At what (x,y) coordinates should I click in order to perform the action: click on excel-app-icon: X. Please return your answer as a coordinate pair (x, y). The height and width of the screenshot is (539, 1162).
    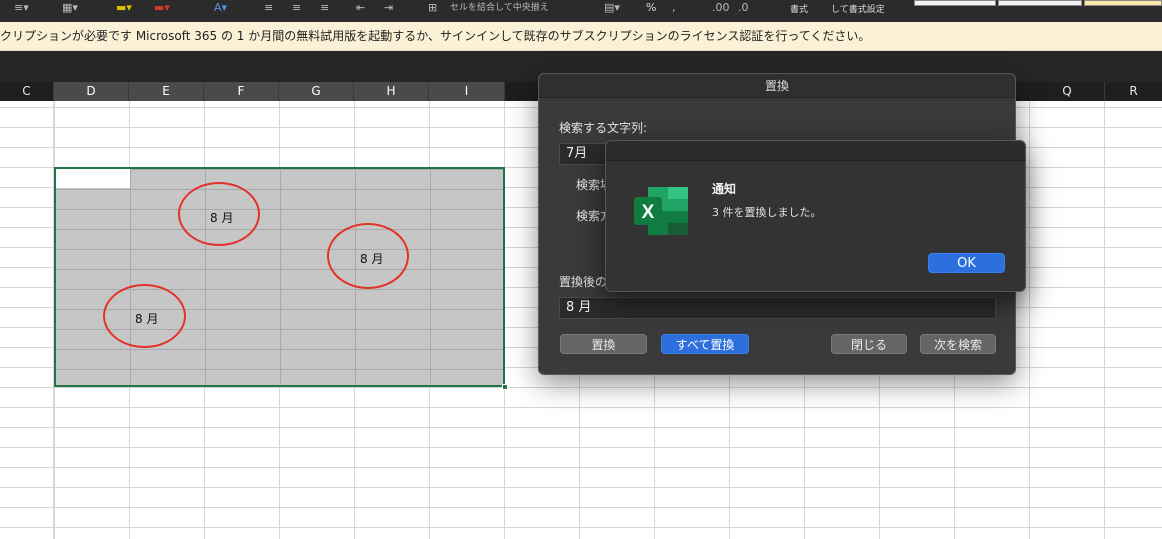
    Looking at the image, I should click on (661, 211).